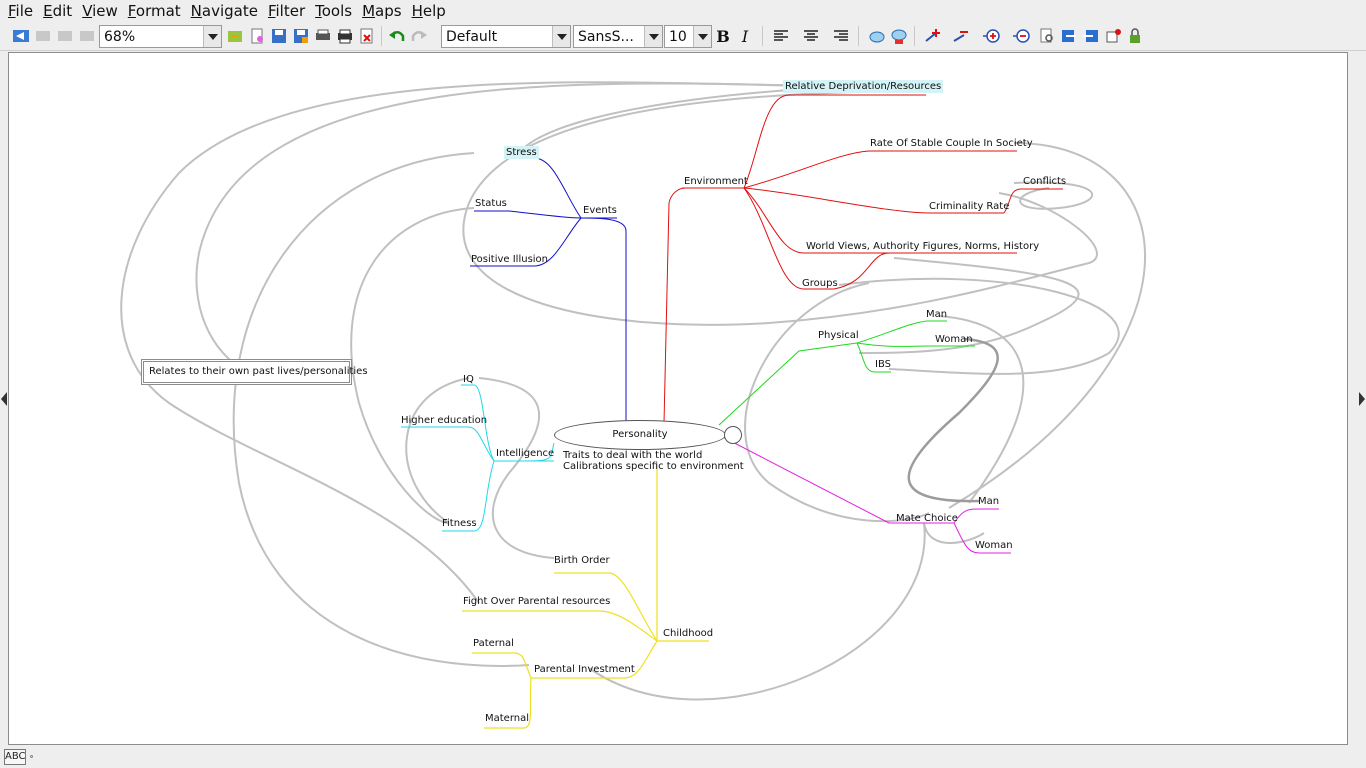 This screenshot has width=1366, height=768. What do you see at coordinates (838, 335) in the screenshot?
I see `node-physical: Physical` at bounding box center [838, 335].